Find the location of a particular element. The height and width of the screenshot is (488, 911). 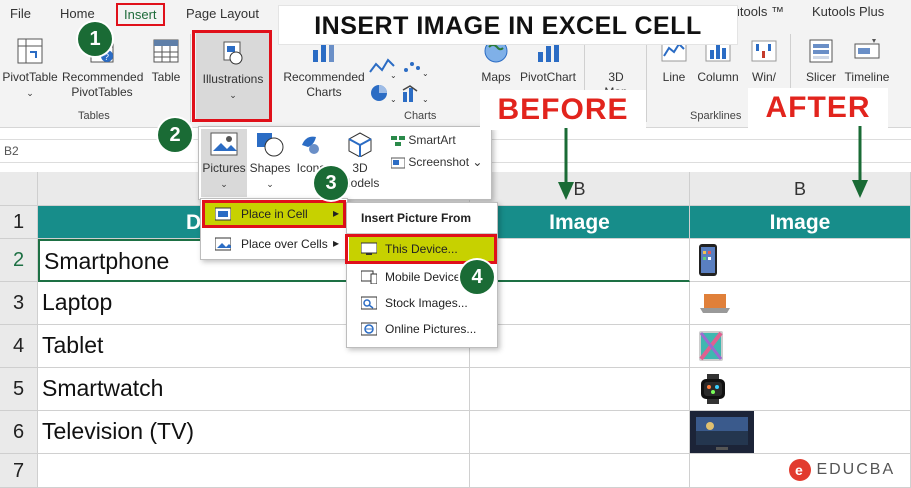

pictures-label: Pictures is located at coordinates (224, 168).